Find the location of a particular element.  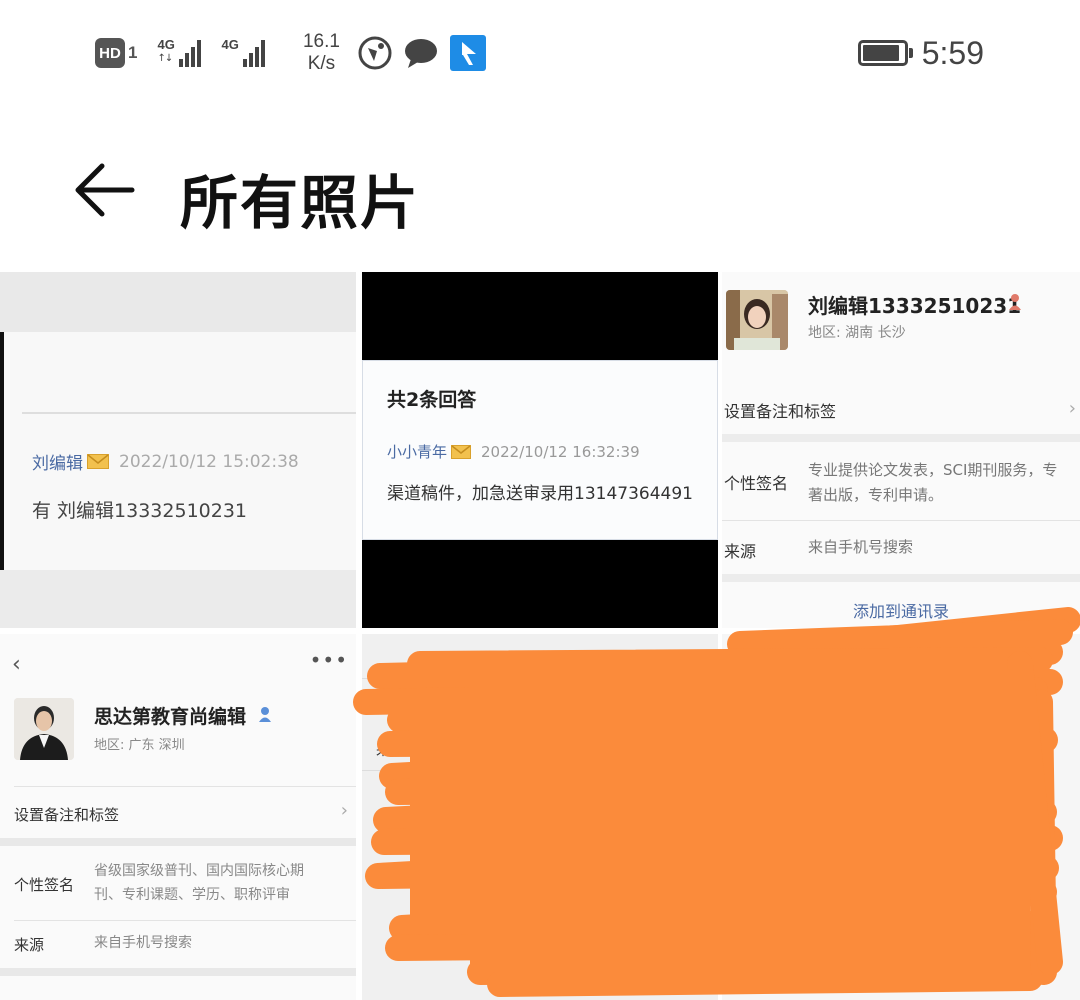

app-notification-icon is located at coordinates (468, 53).